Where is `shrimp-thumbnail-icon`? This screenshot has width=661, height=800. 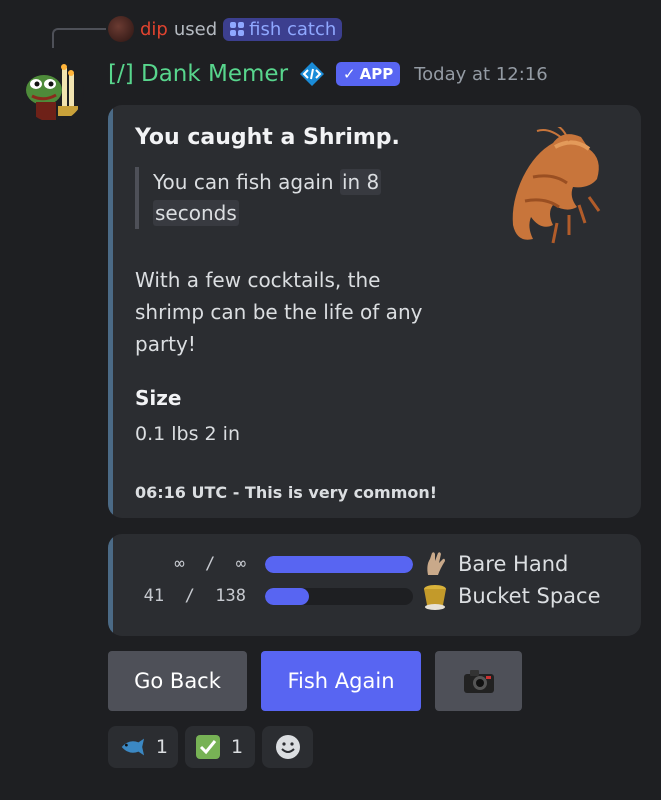 shrimp-thumbnail-icon is located at coordinates (555, 189).